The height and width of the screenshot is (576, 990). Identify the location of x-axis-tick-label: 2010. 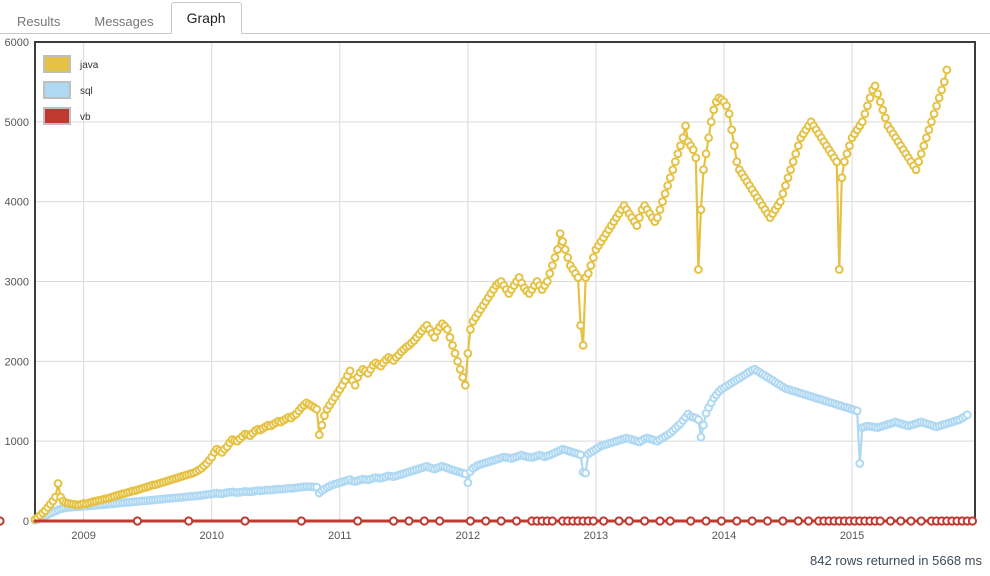
(211, 534).